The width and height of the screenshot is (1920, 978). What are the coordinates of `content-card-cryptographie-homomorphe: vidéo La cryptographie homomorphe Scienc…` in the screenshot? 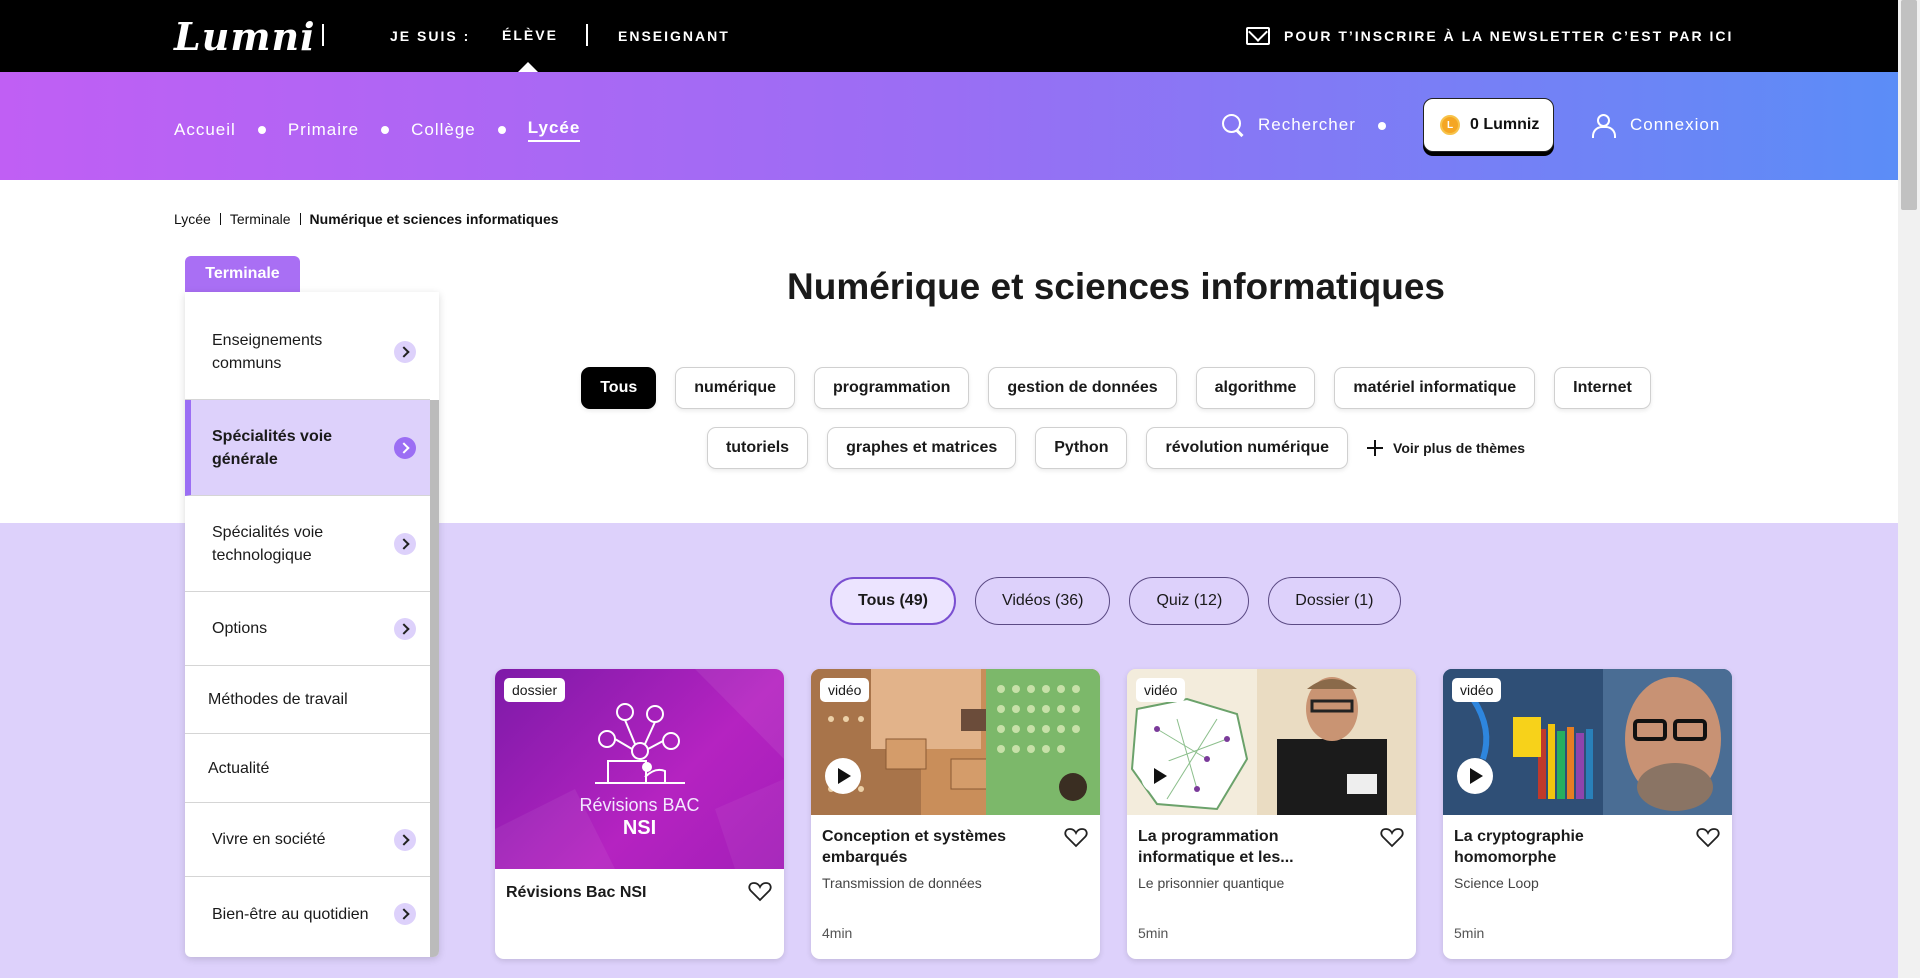 It's located at (1587, 814).